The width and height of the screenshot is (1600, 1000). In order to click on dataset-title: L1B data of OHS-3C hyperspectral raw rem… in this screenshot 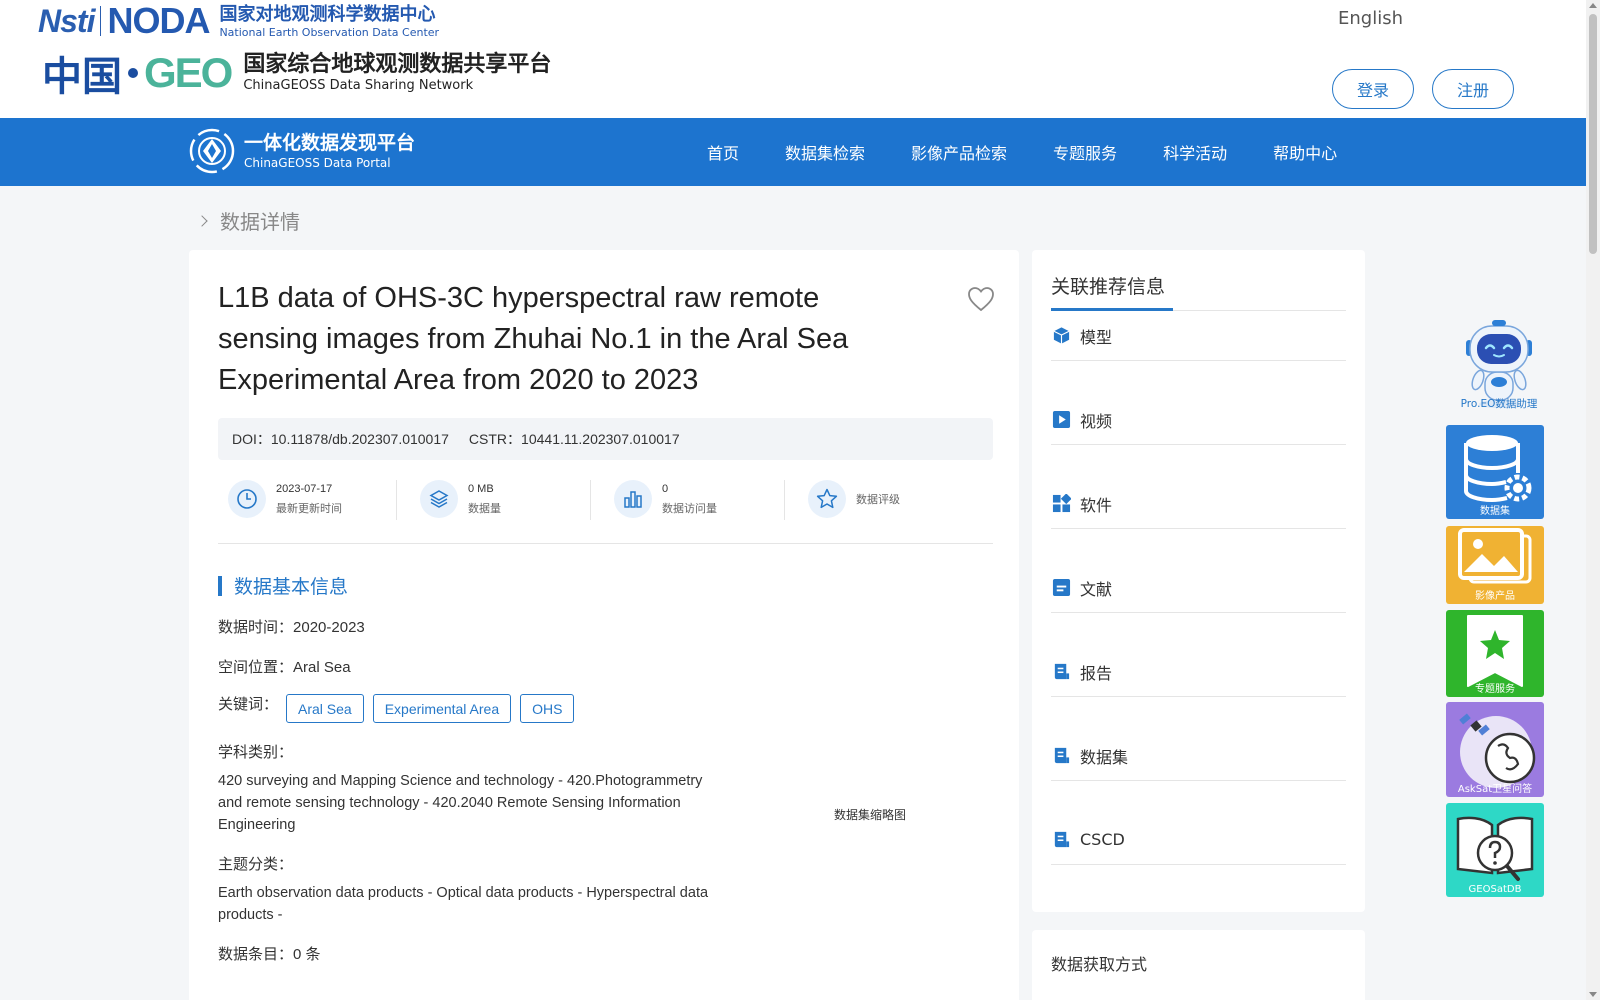, I will do `click(533, 339)`.